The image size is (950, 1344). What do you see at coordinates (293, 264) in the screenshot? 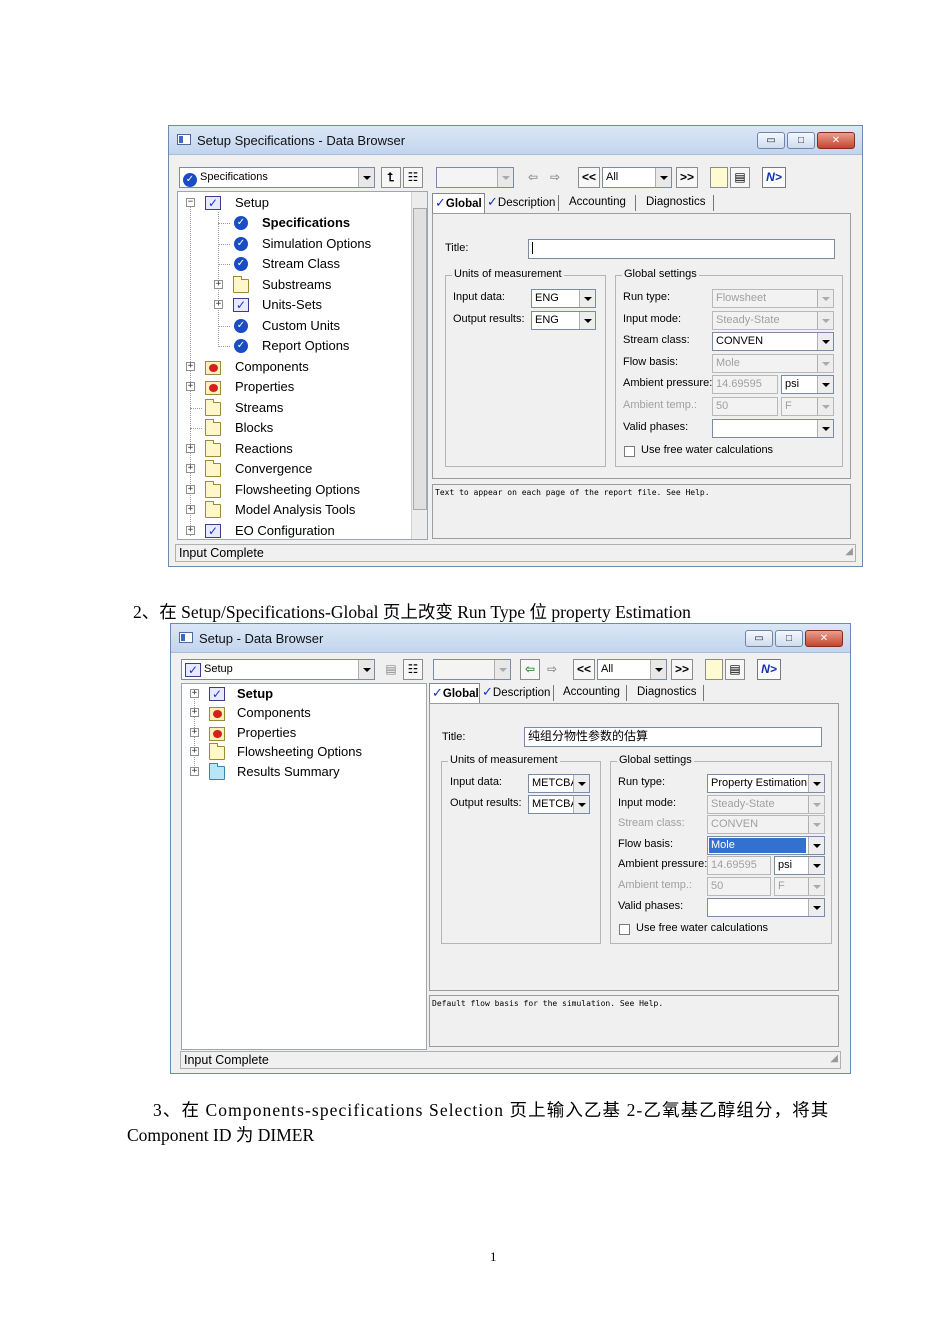
I see `tree-item-stream-class: ✓ Stream Class` at bounding box center [293, 264].